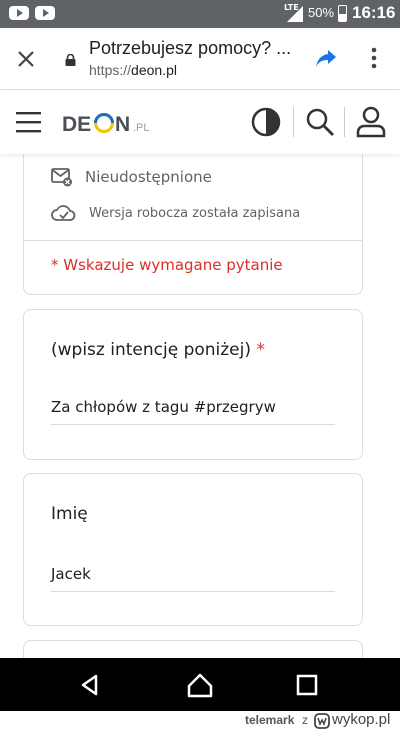 This screenshot has height=731, width=400. I want to click on android-nav-bar, so click(200, 684).